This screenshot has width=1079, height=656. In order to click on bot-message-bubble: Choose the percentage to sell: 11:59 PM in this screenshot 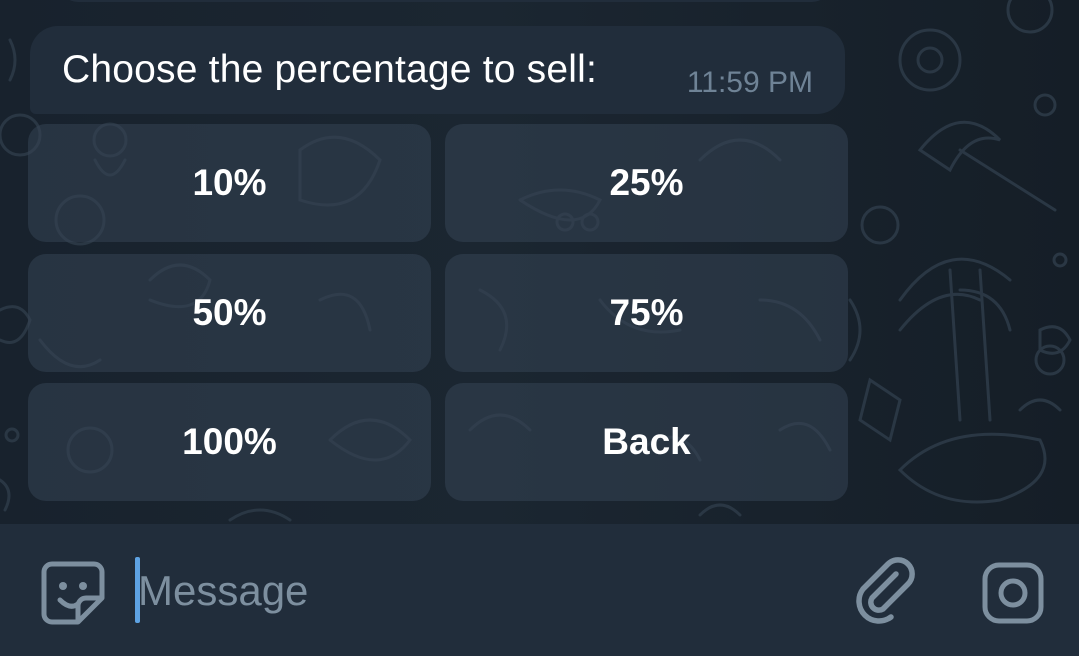, I will do `click(437, 70)`.